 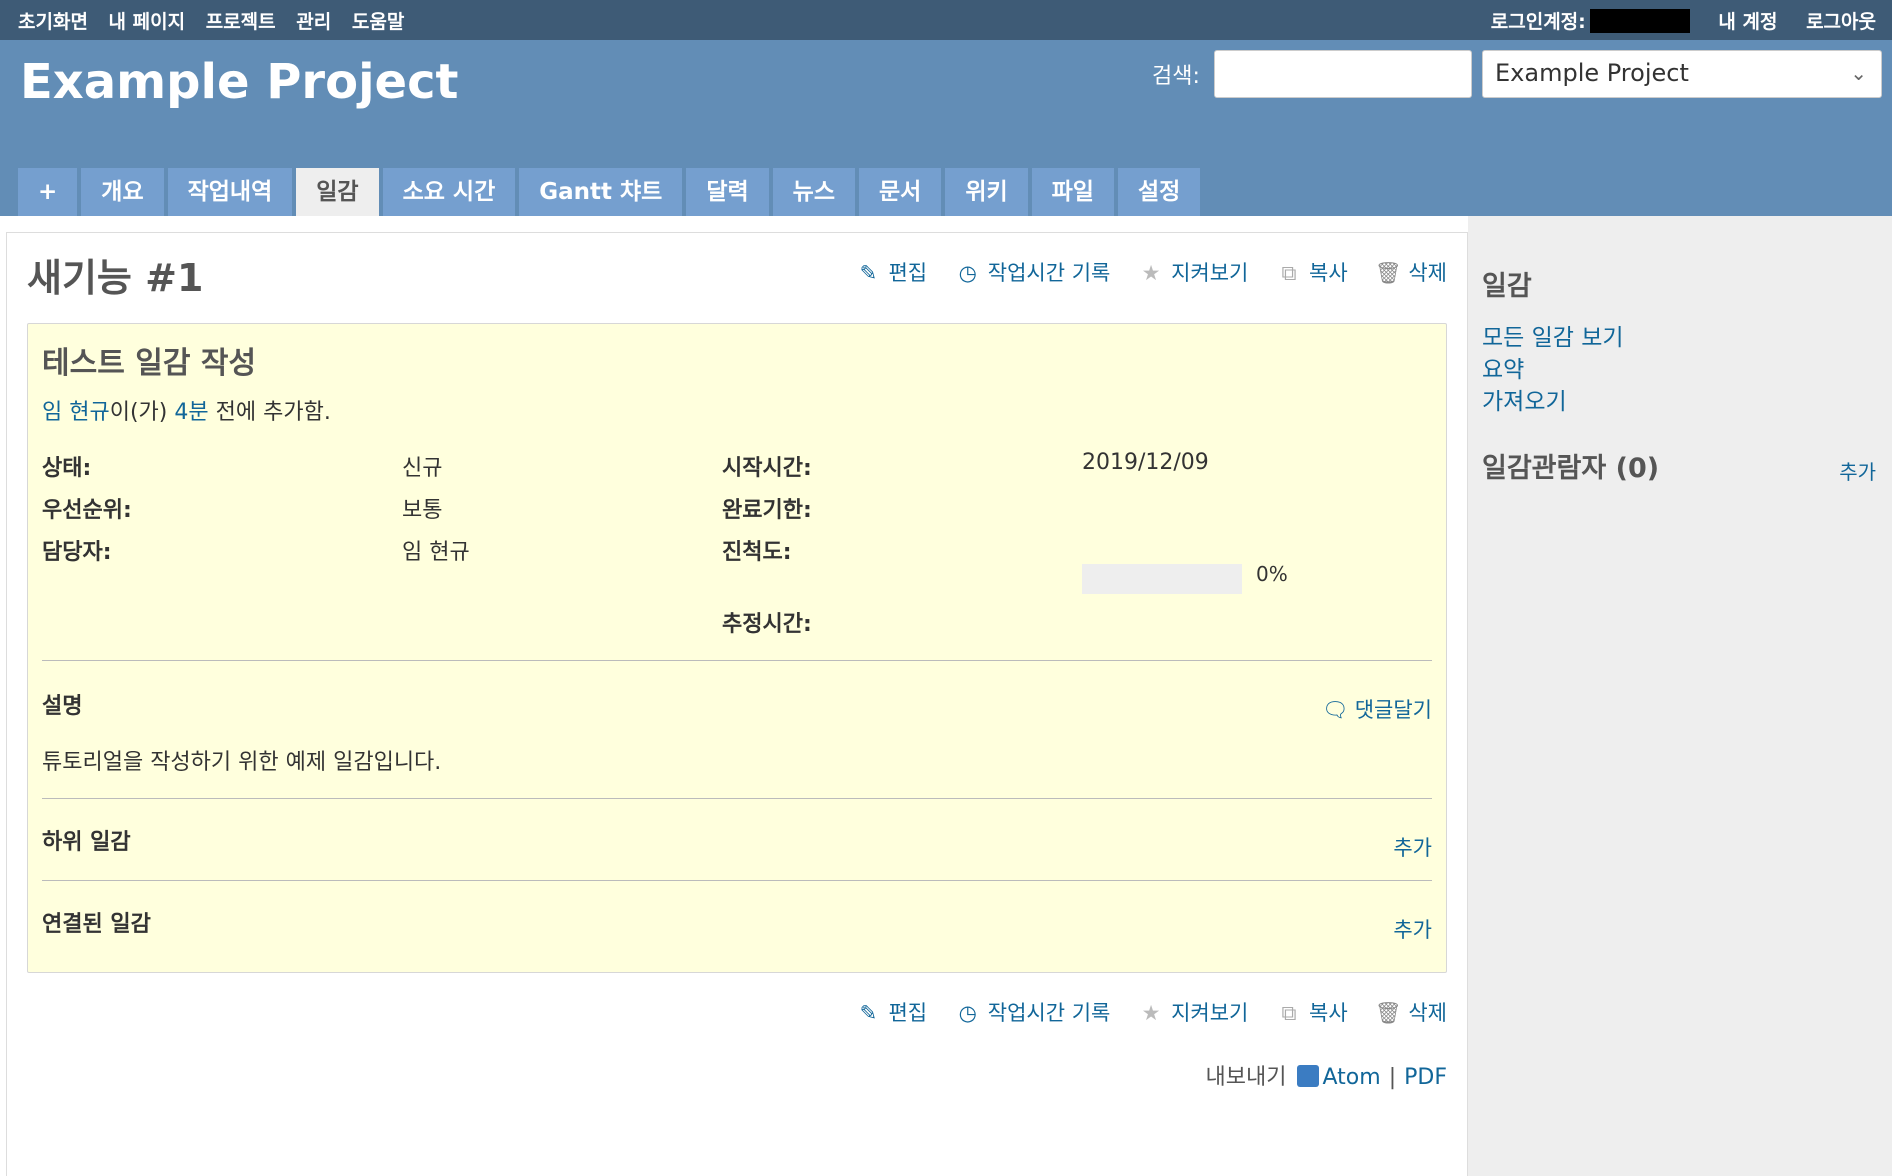 I want to click on sidebar-title: 일감, so click(x=1507, y=286).